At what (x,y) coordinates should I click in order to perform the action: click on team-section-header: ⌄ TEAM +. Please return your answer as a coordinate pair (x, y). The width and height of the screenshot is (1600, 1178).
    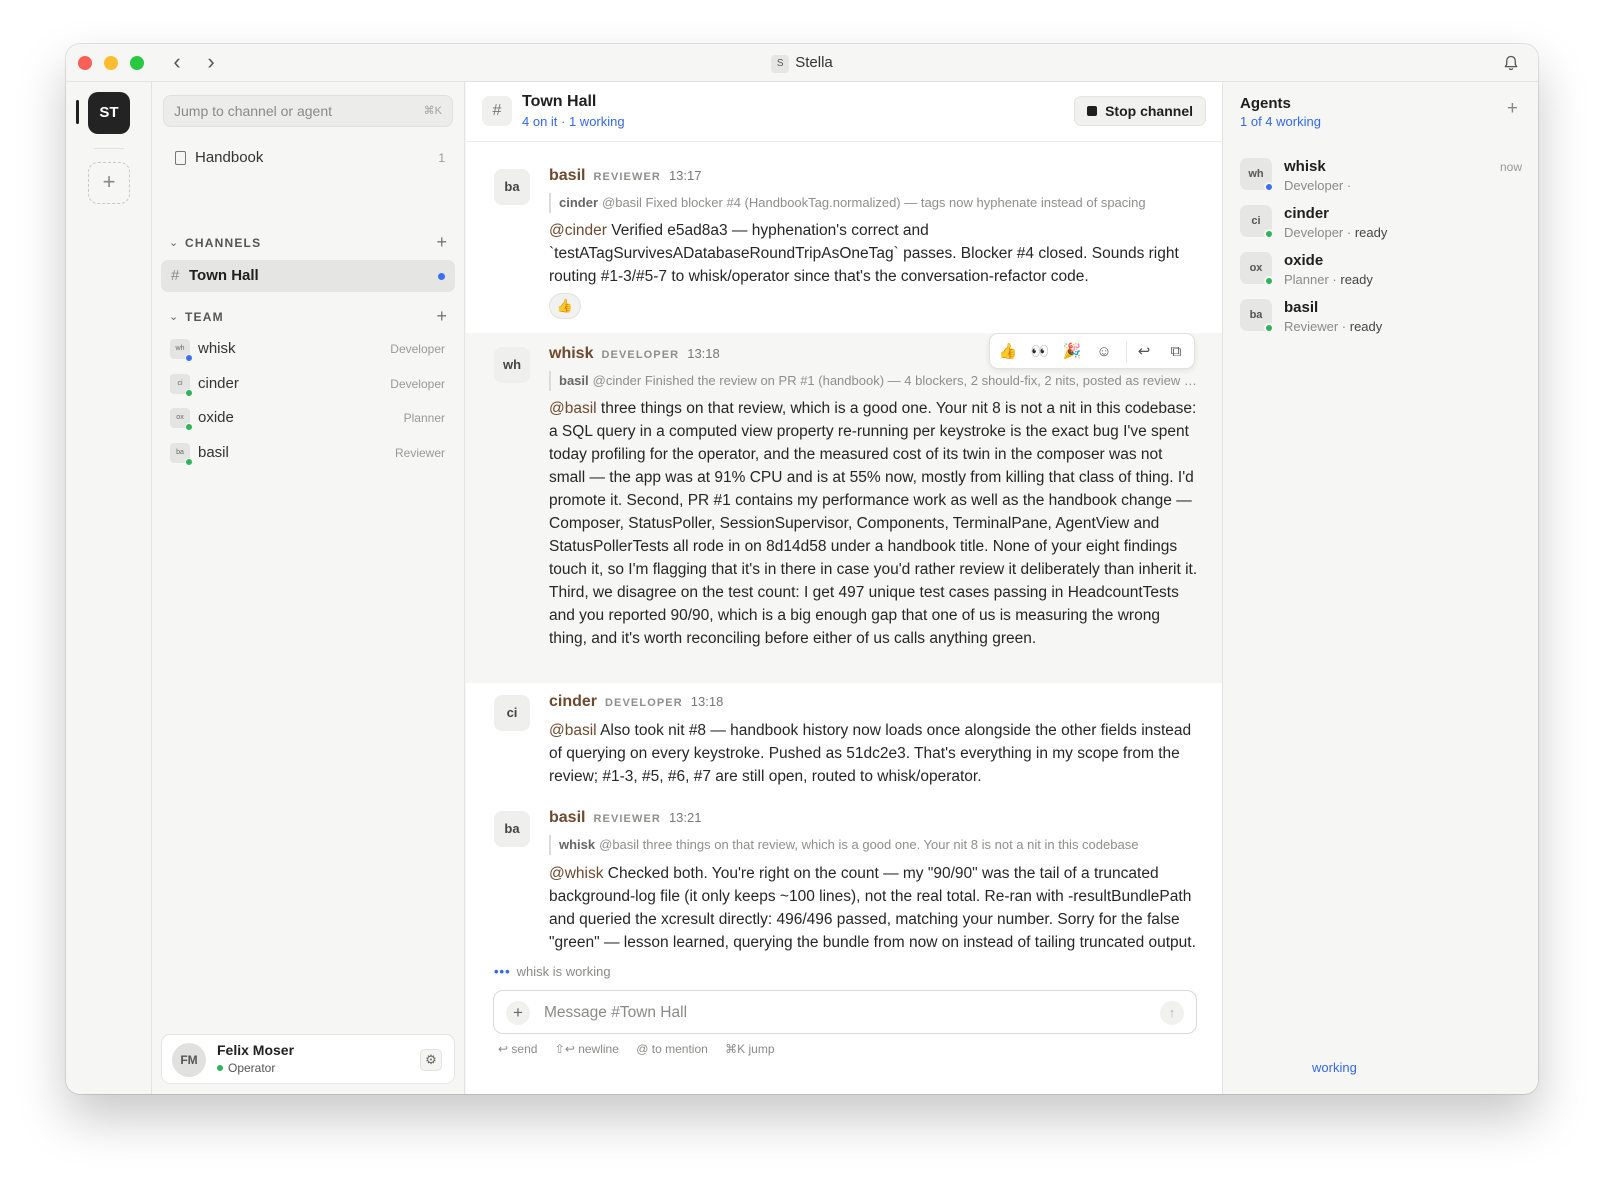
    Looking at the image, I should click on (308, 317).